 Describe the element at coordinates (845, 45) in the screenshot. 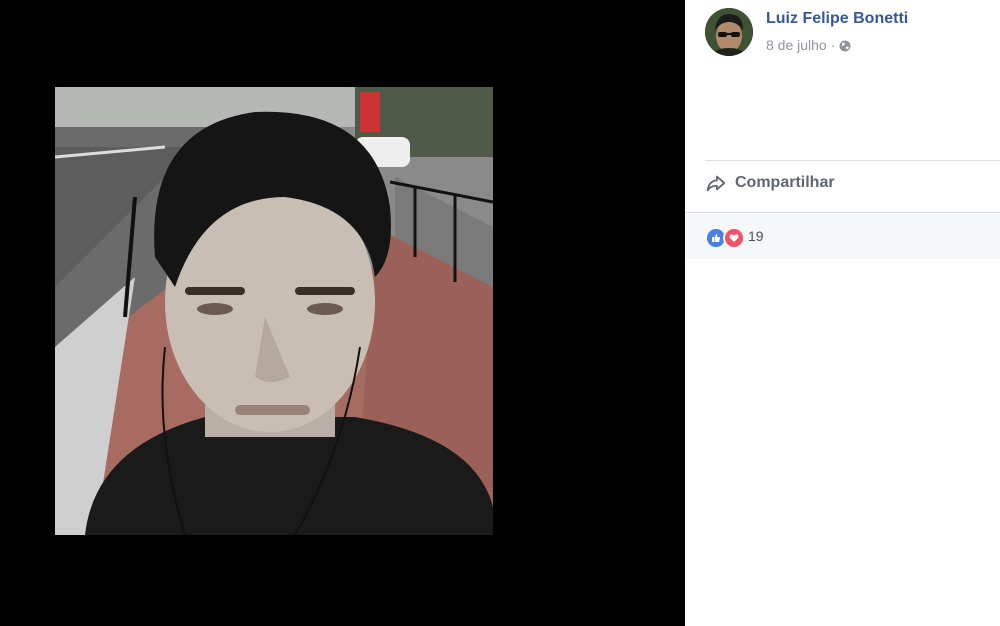

I see `globe-icon` at that location.